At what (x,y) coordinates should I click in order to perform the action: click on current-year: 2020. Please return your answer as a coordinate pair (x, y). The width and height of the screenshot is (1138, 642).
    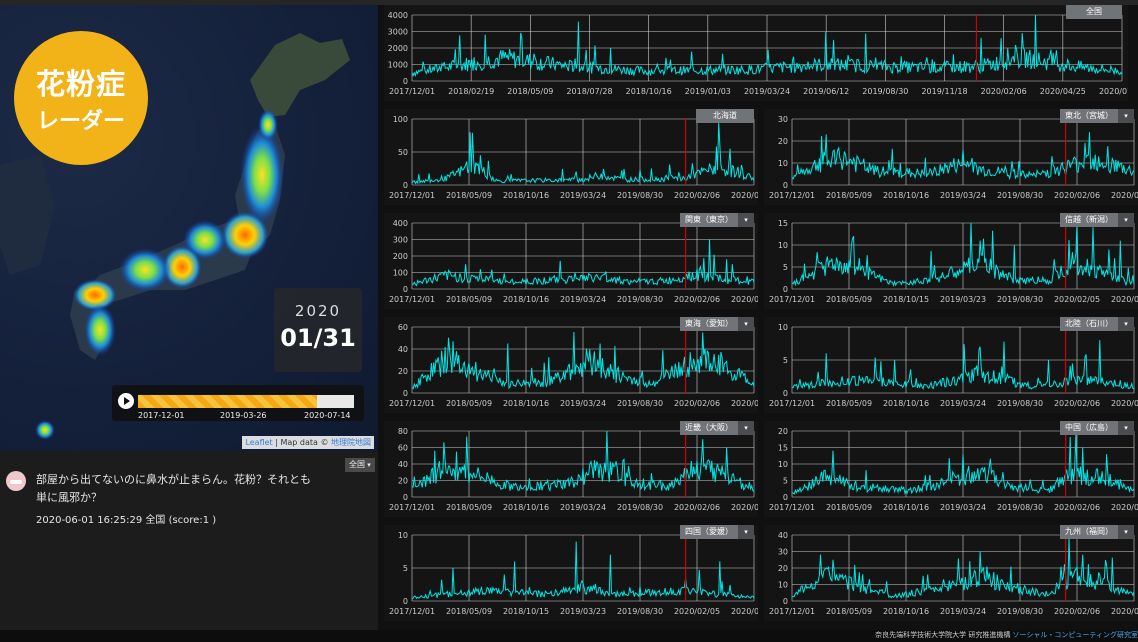
    Looking at the image, I should click on (318, 311).